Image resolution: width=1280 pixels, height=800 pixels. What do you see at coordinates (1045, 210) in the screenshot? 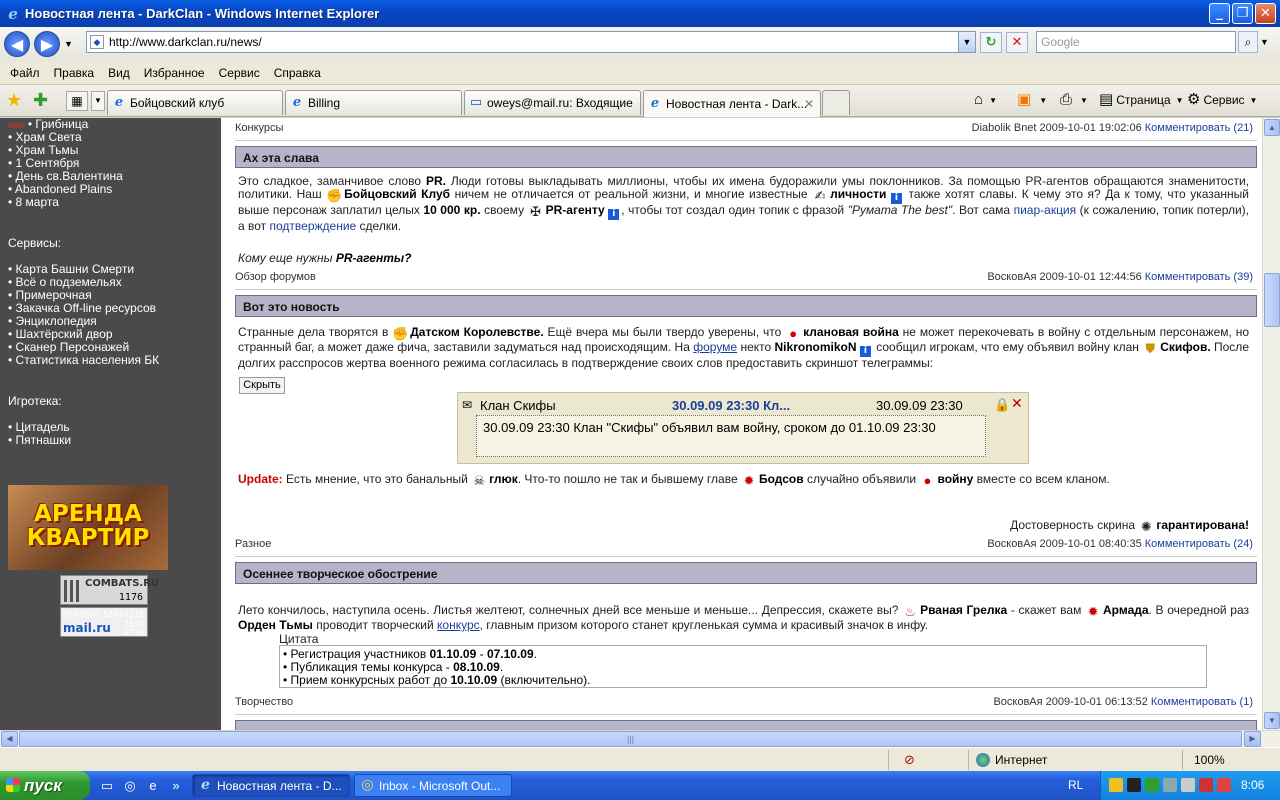
I see `pr-action-link: пиар-акция` at bounding box center [1045, 210].